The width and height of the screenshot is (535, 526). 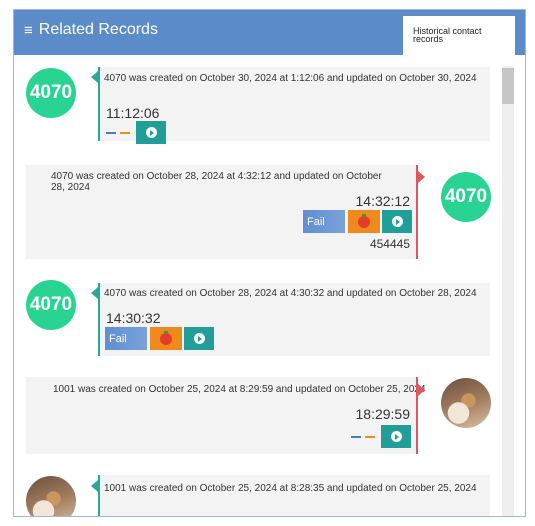 What do you see at coordinates (133, 113) in the screenshot?
I see `record-time: 11:12:06` at bounding box center [133, 113].